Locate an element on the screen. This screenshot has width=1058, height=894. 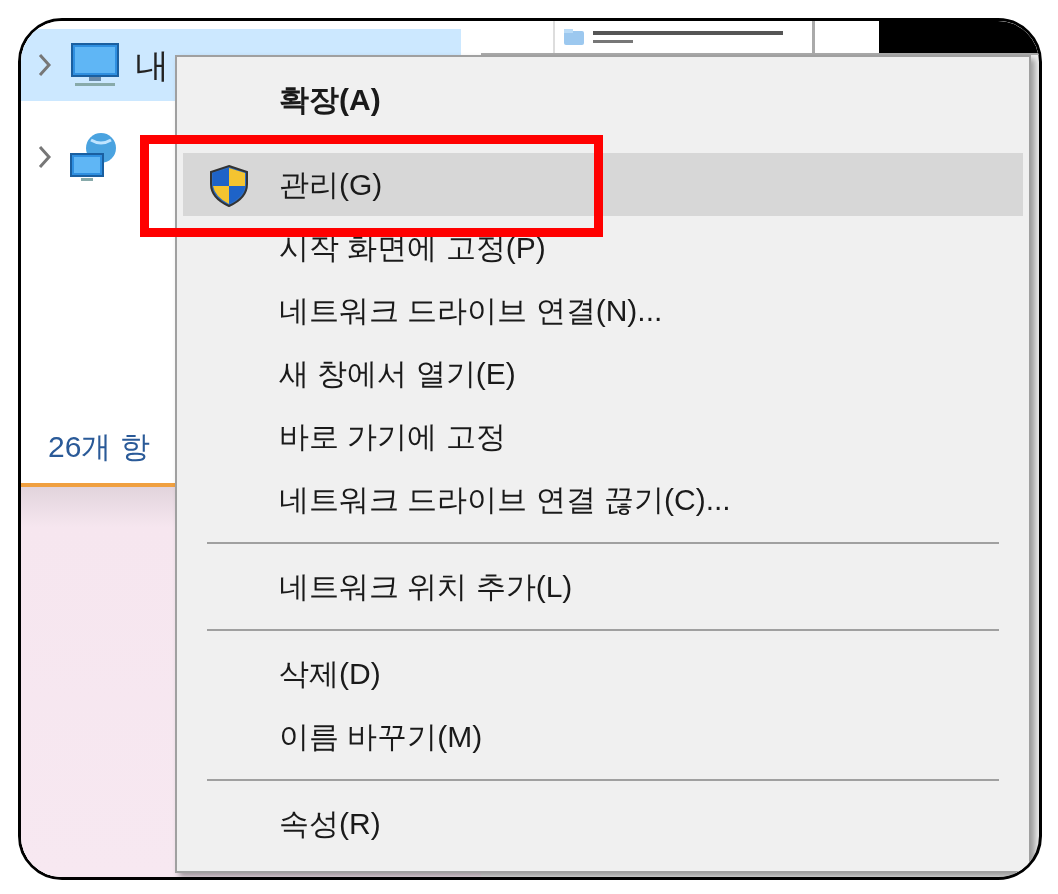
tree-item-label: 내 is located at coordinates (152, 65).